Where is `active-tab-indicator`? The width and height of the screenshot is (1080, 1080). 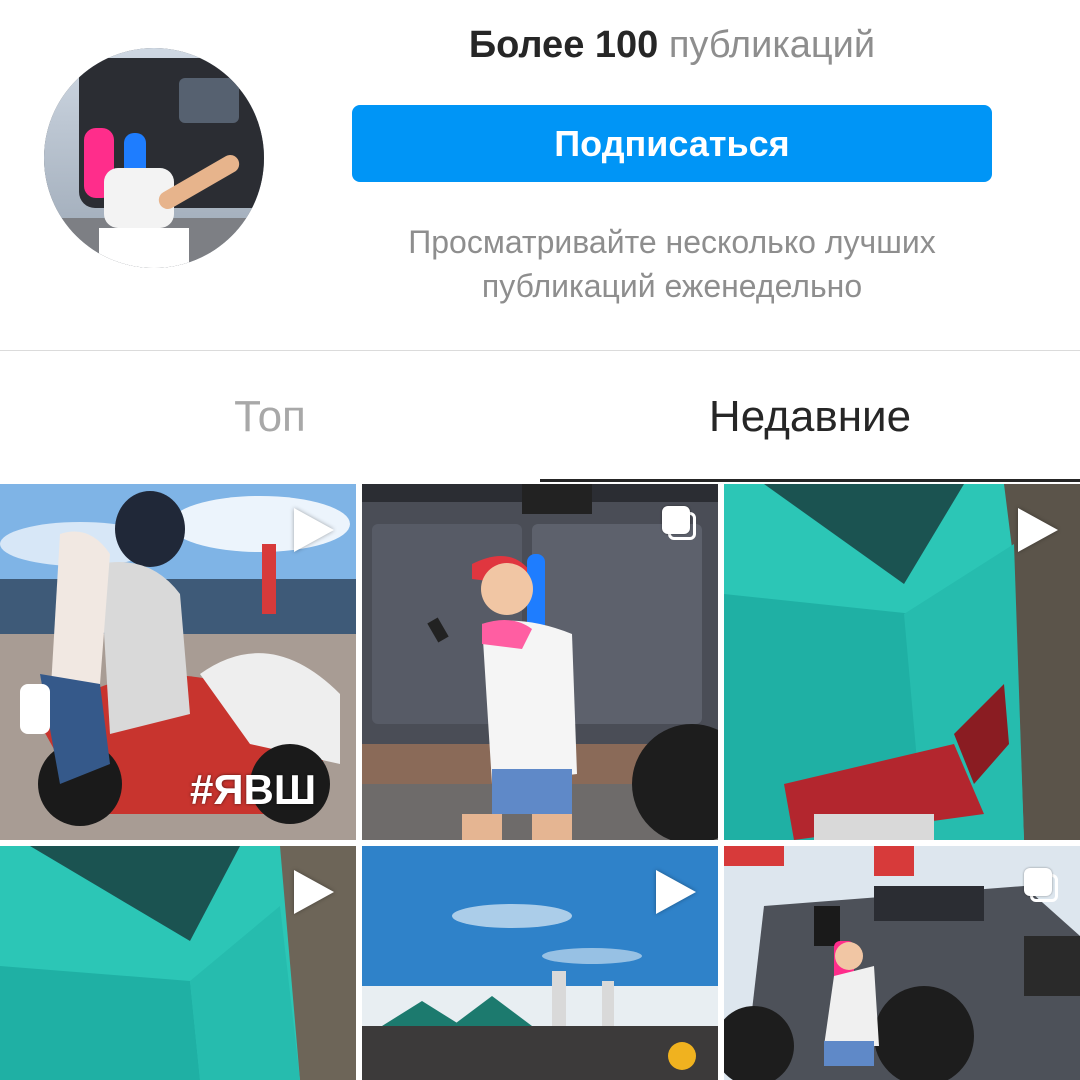
active-tab-indicator is located at coordinates (810, 480).